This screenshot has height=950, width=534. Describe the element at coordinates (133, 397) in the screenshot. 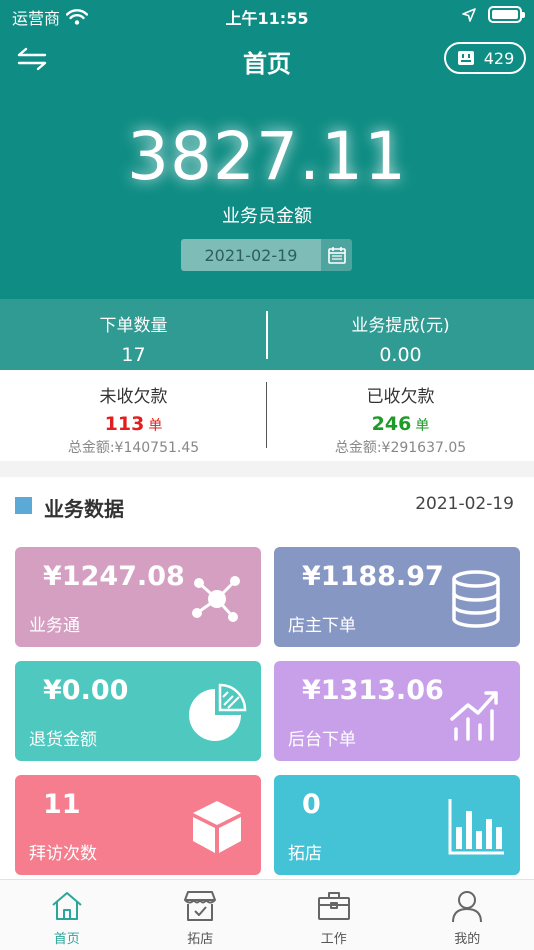

I see `debt-label: 未收欠款` at that location.